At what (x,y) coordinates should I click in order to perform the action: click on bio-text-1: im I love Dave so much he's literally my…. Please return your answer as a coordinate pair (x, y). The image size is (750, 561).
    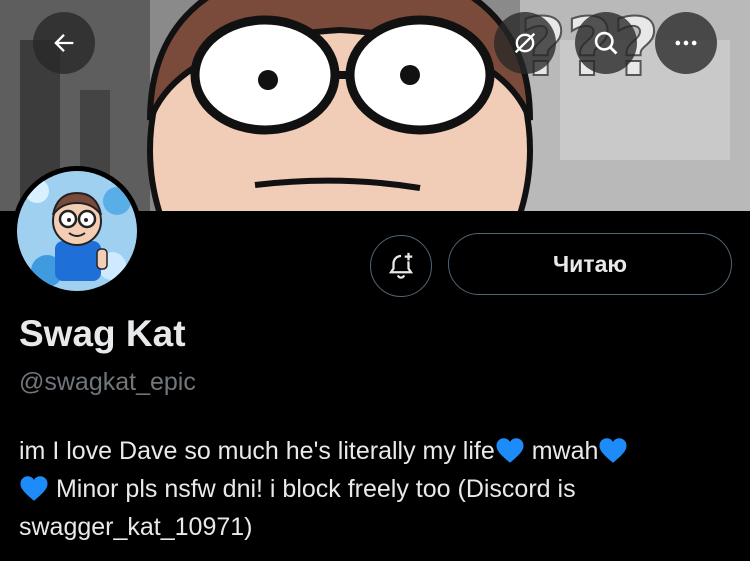
    Looking at the image, I should click on (257, 451).